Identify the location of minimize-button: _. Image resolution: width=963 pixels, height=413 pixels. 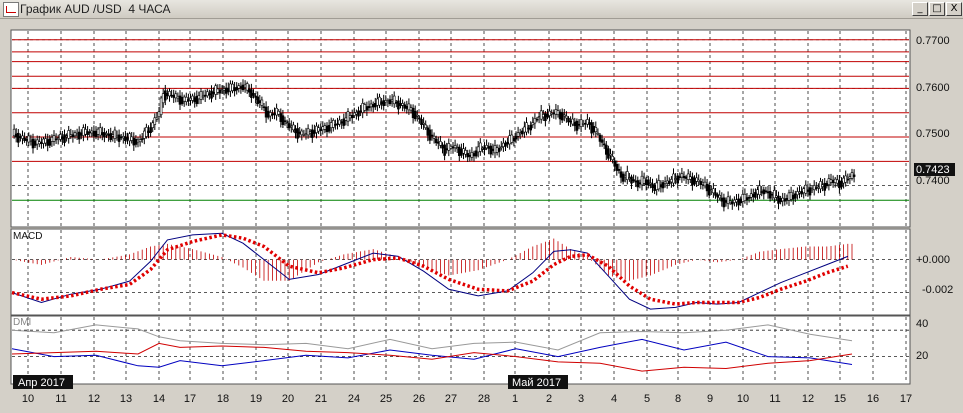
(920, 9).